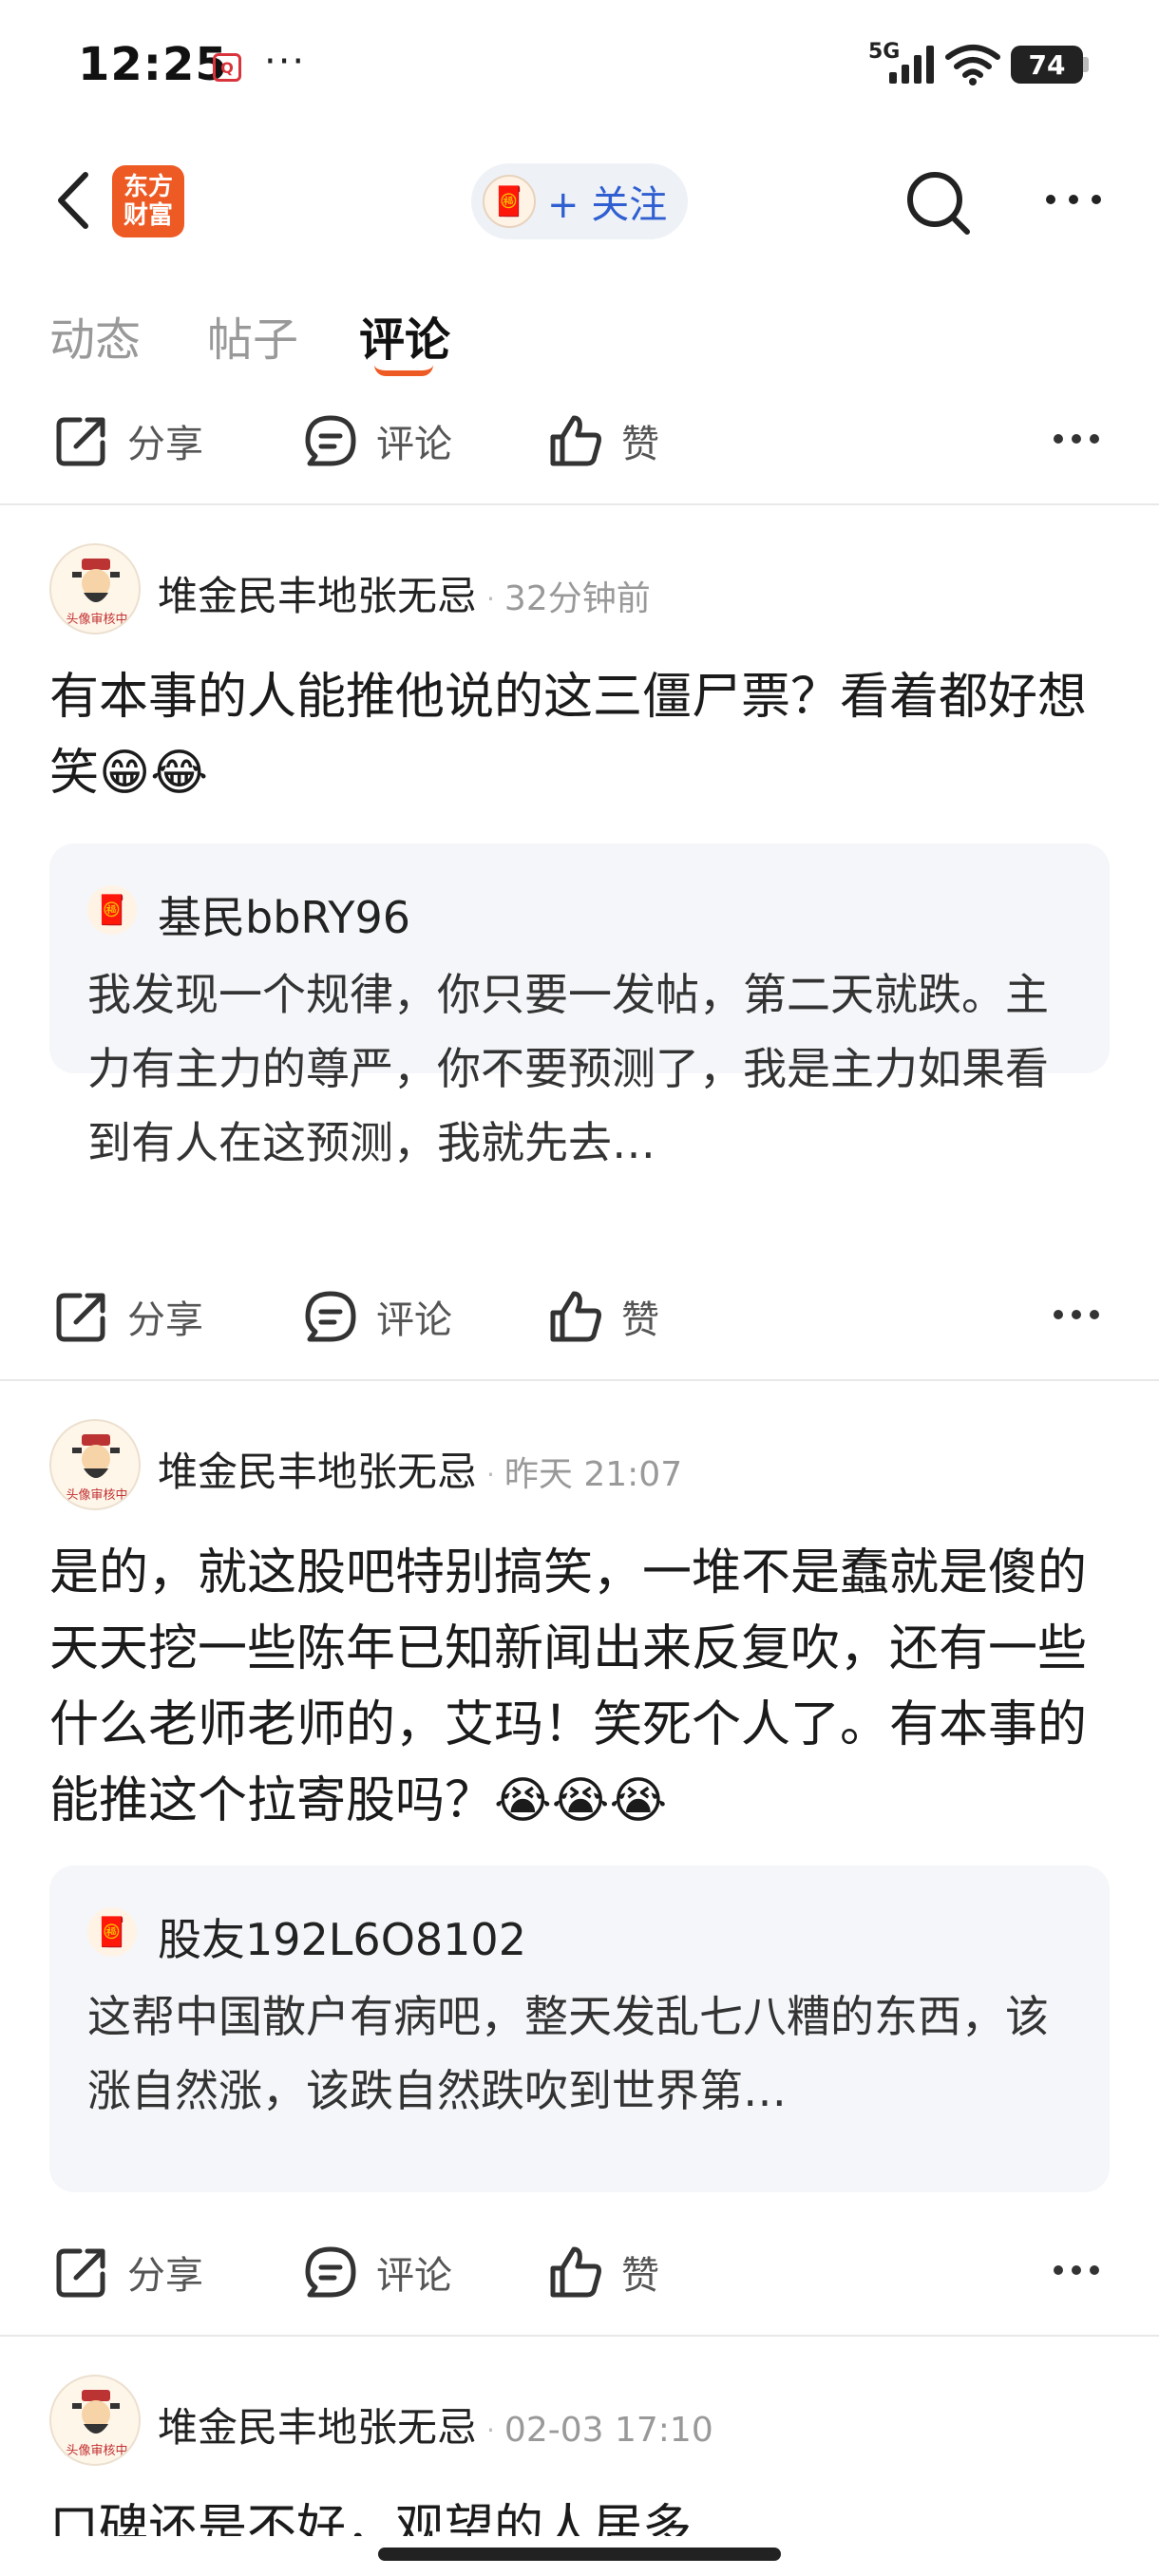  Describe the element at coordinates (227, 67) in the screenshot. I see `notification-app-icon: Q` at that location.